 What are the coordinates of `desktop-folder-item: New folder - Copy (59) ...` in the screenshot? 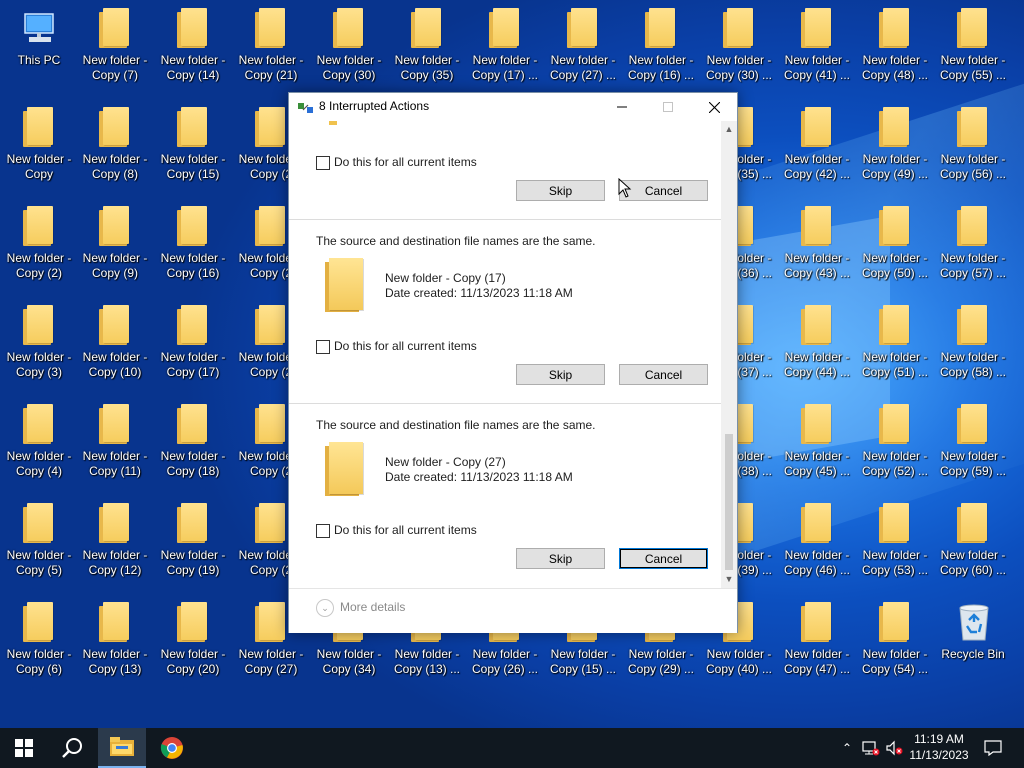 It's located at (973, 442).